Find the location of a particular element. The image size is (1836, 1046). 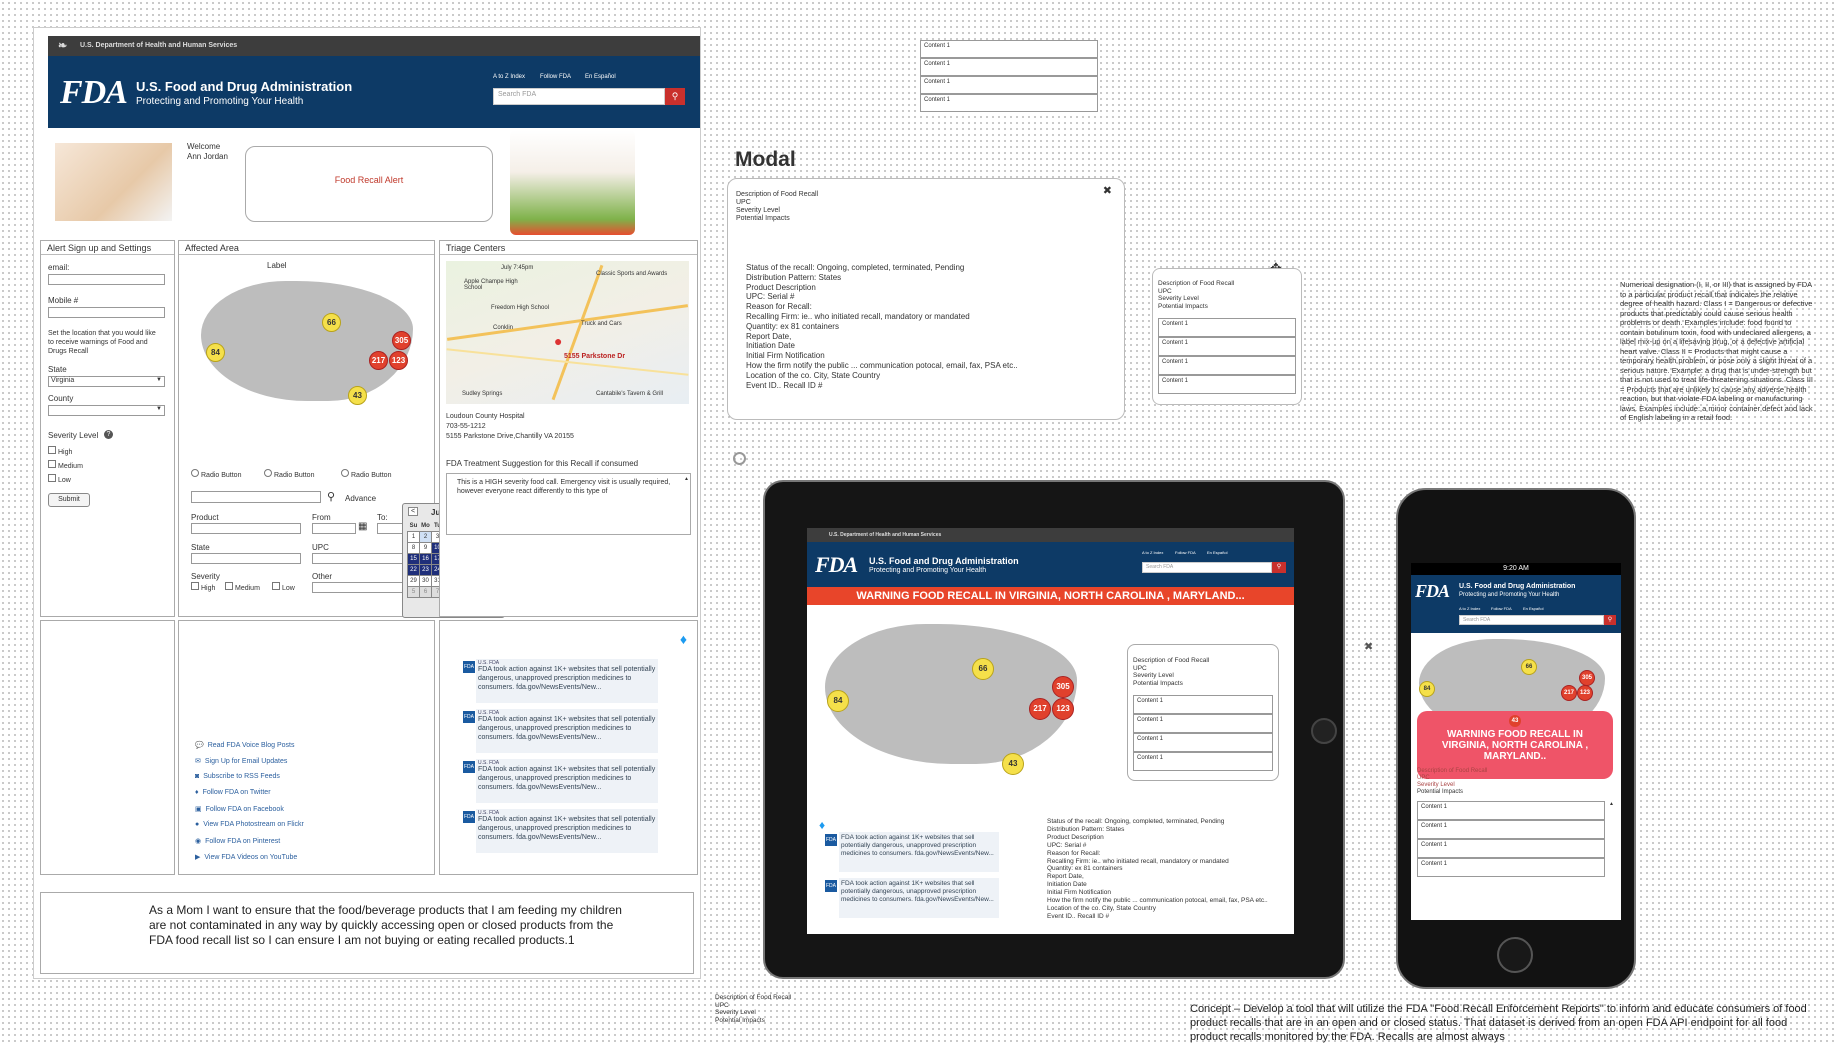

severity-high: High is located at coordinates (60, 451).